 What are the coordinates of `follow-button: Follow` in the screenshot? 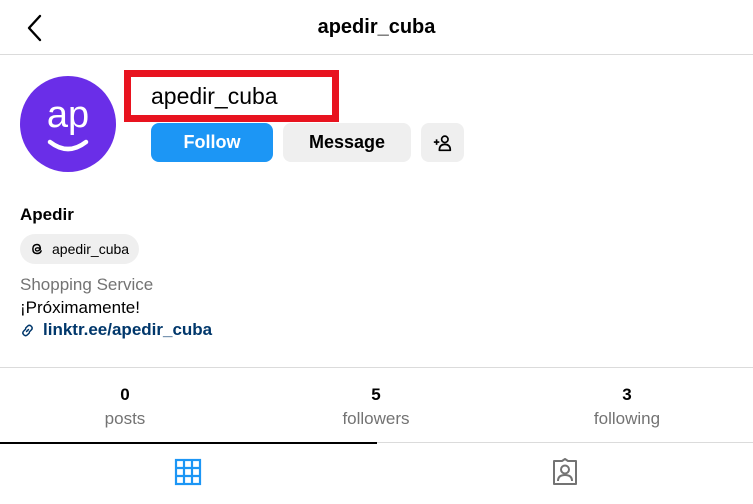 It's located at (212, 142).